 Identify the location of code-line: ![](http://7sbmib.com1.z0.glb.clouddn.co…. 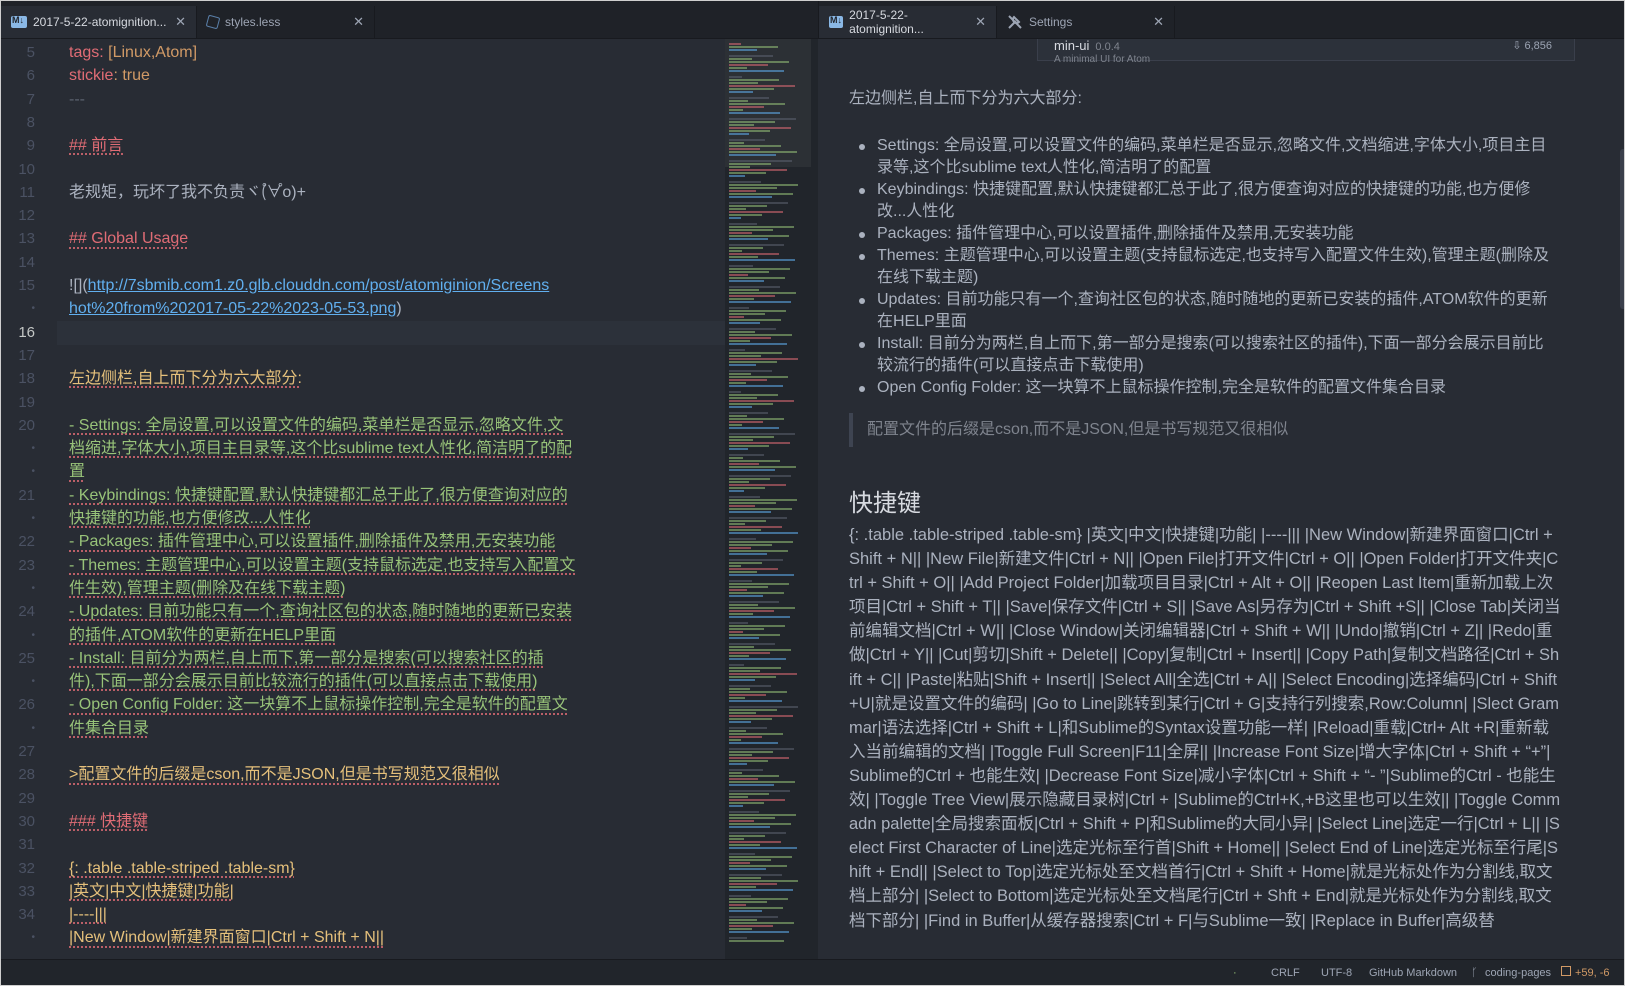
(309, 286).